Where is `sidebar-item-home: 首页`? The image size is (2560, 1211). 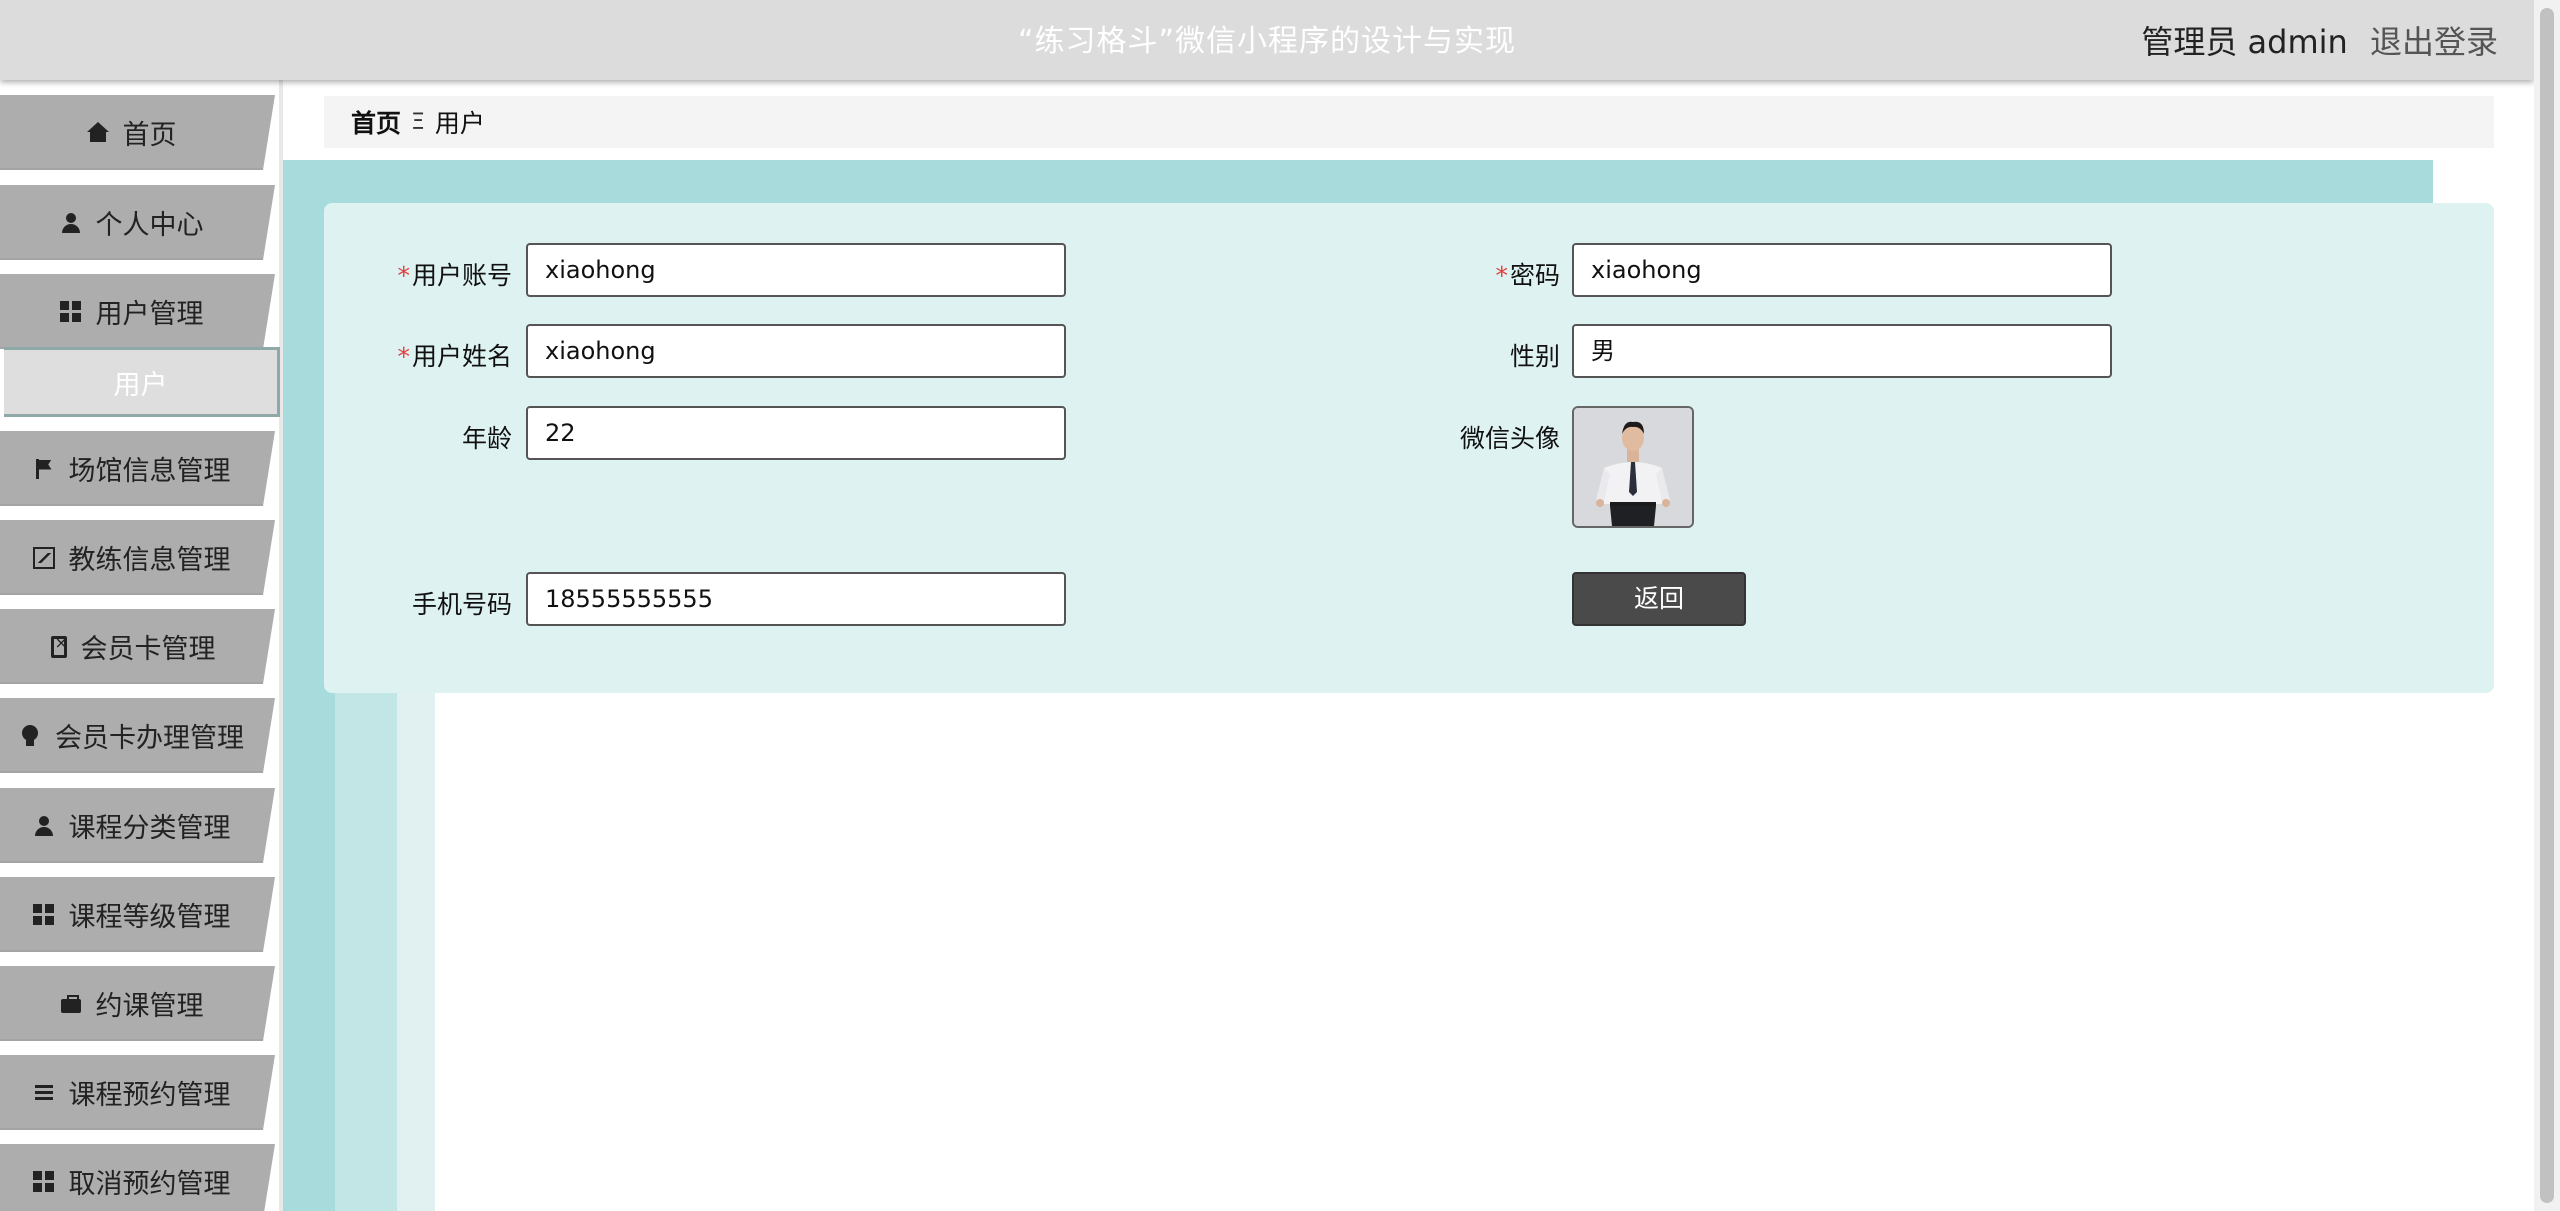
sidebar-item-home: 首页 is located at coordinates (137, 132).